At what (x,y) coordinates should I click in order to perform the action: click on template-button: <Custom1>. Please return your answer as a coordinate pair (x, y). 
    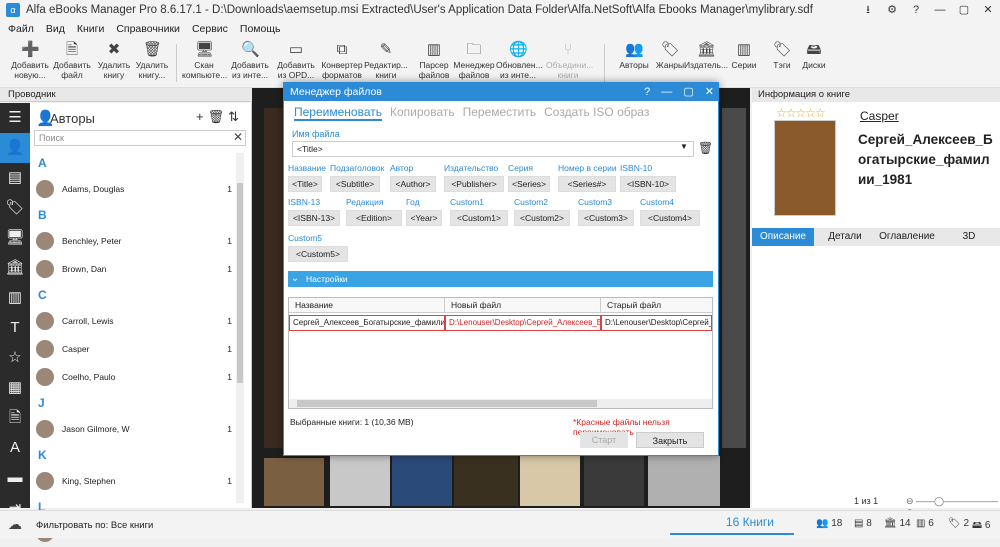
    Looking at the image, I should click on (479, 218).